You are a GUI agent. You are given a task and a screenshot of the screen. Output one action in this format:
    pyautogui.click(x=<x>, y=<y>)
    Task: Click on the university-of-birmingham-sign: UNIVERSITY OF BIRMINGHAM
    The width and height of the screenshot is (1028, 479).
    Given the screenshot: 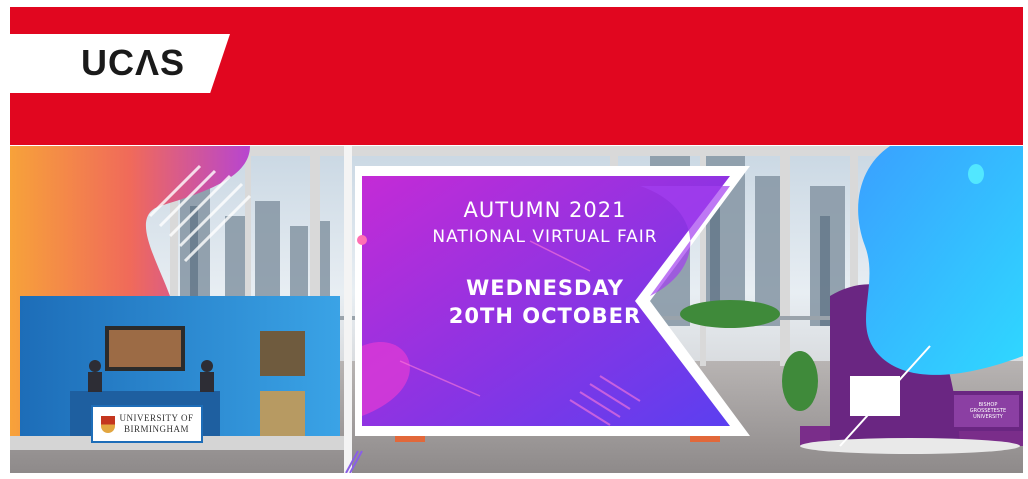 What is the action you would take?
    pyautogui.click(x=147, y=424)
    